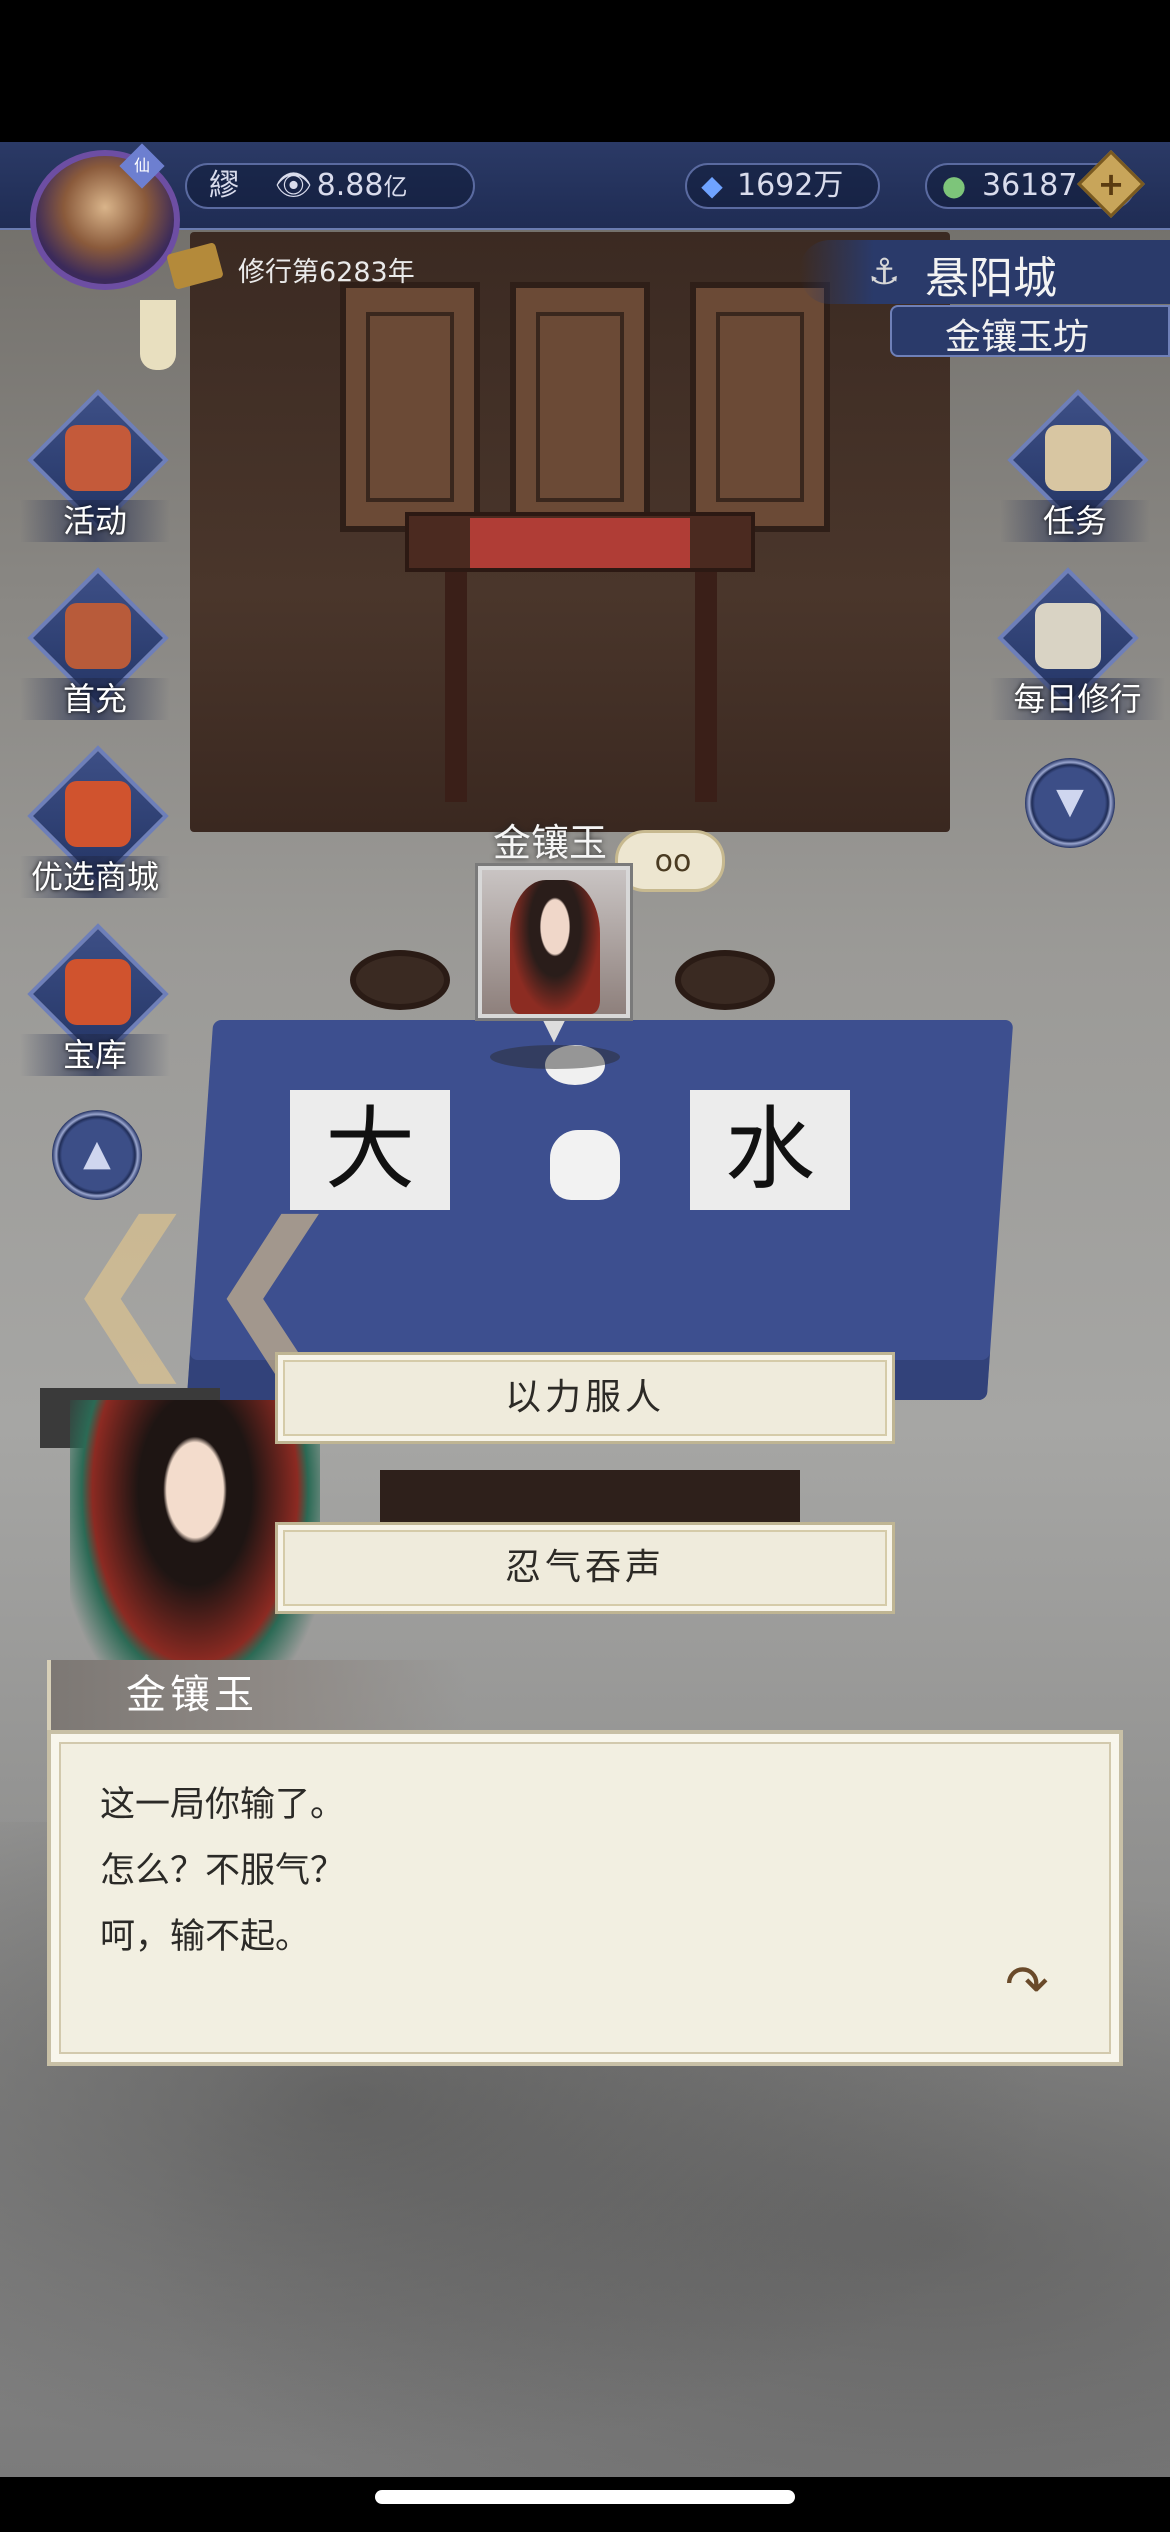 Image resolution: width=1170 pixels, height=2532 pixels. Describe the element at coordinates (1030, 185) in the screenshot. I see `coin-value: 36187` at that location.